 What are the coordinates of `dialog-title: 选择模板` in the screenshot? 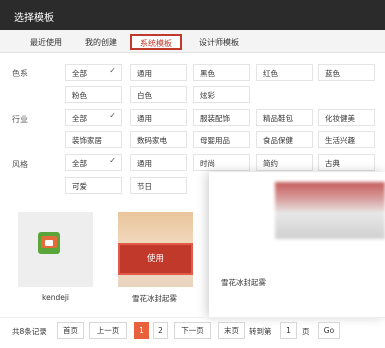 It's located at (34, 18).